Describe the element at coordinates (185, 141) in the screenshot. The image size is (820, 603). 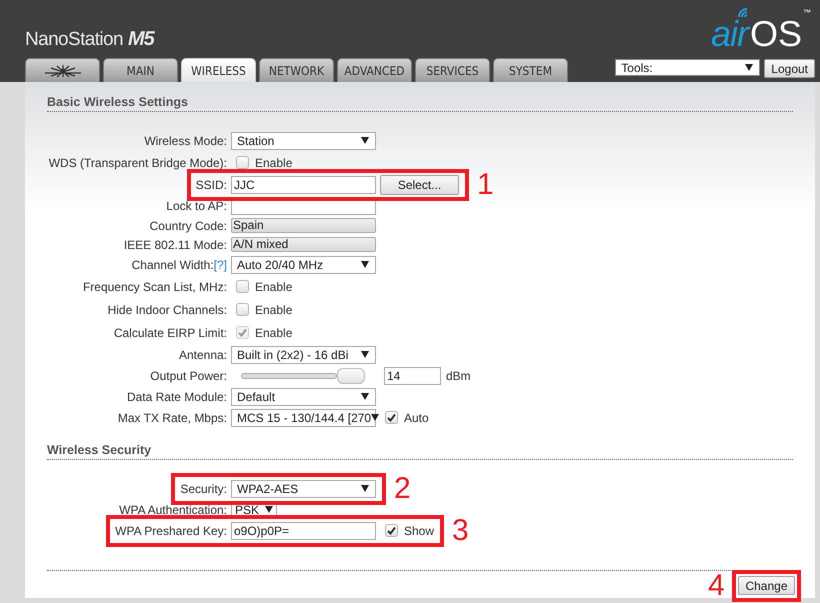
I see `field-label: Wireless Mode:` at that location.